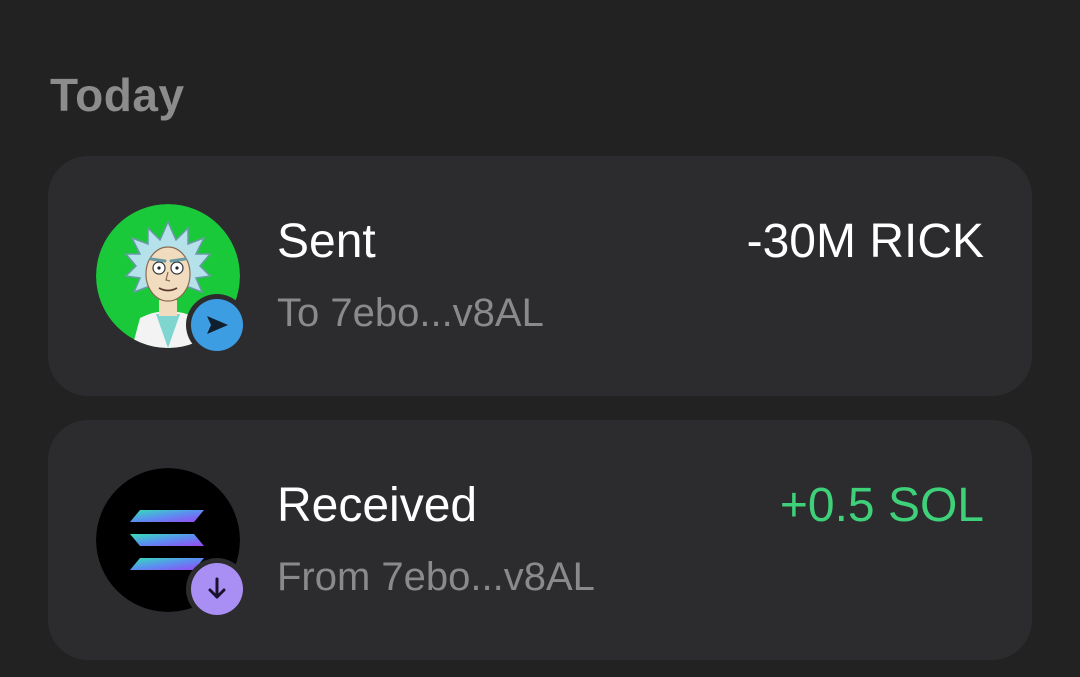  What do you see at coordinates (881, 505) in the screenshot?
I see `transaction-amount: +0.5 SOL` at bounding box center [881, 505].